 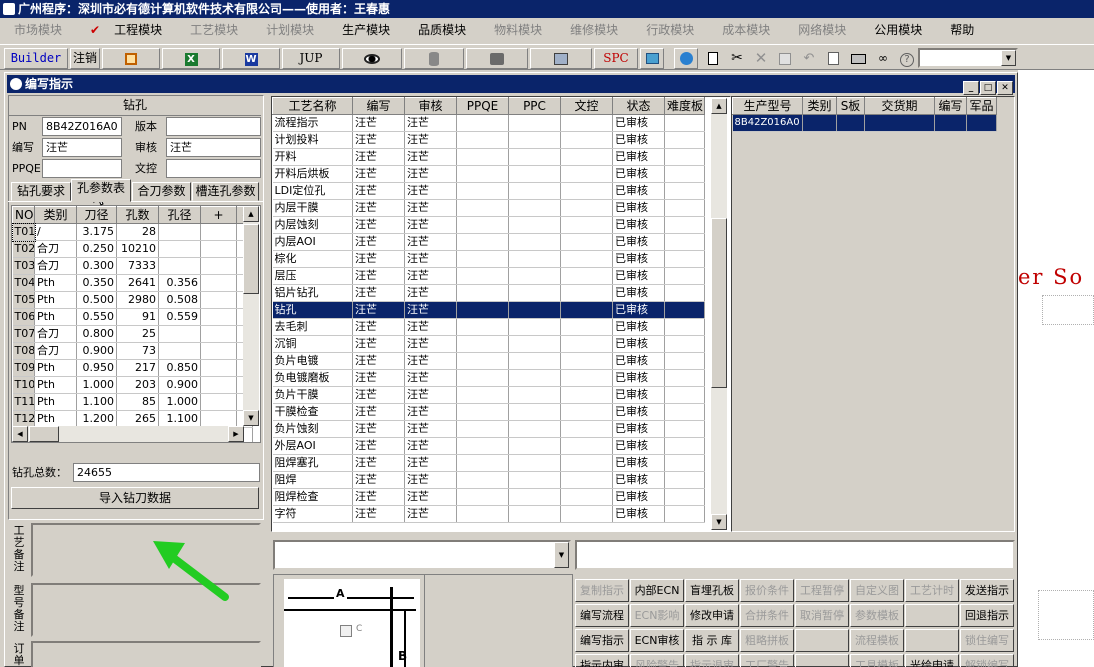 I want to click on computer-button, so click(x=561, y=58).